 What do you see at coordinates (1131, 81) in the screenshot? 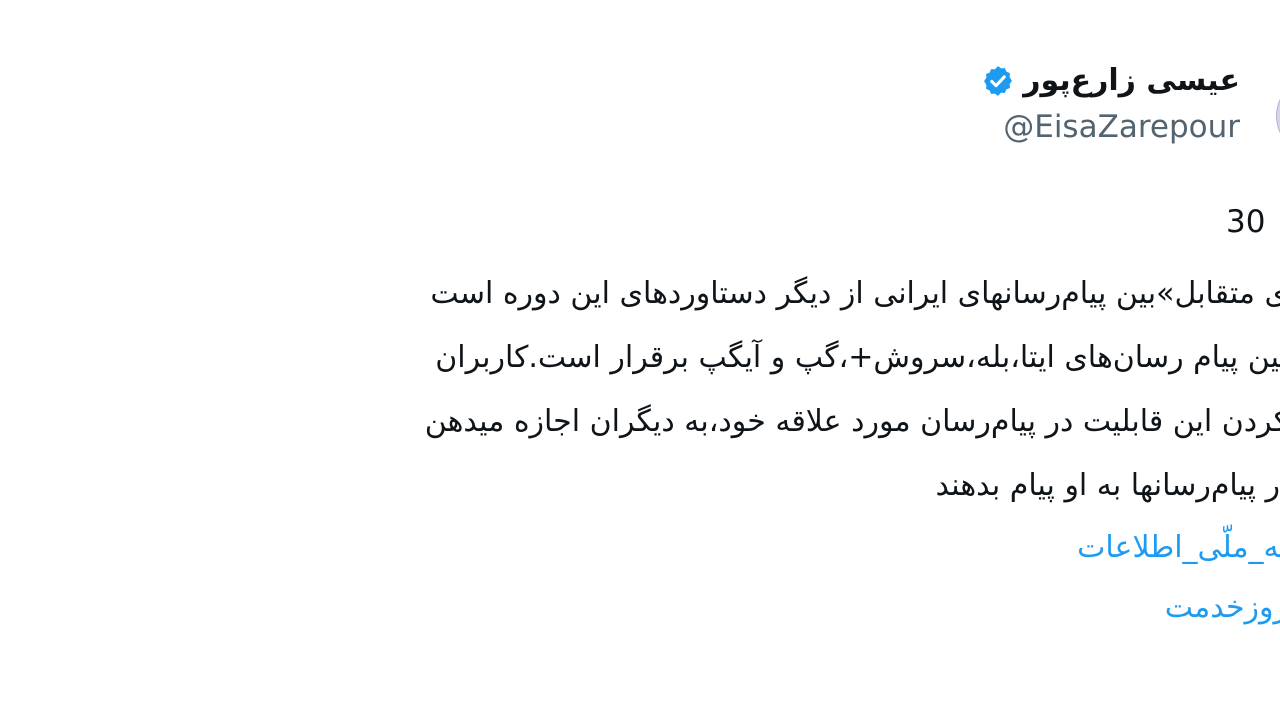
I see `author-name: عیسی زارع‌پور` at bounding box center [1131, 81].